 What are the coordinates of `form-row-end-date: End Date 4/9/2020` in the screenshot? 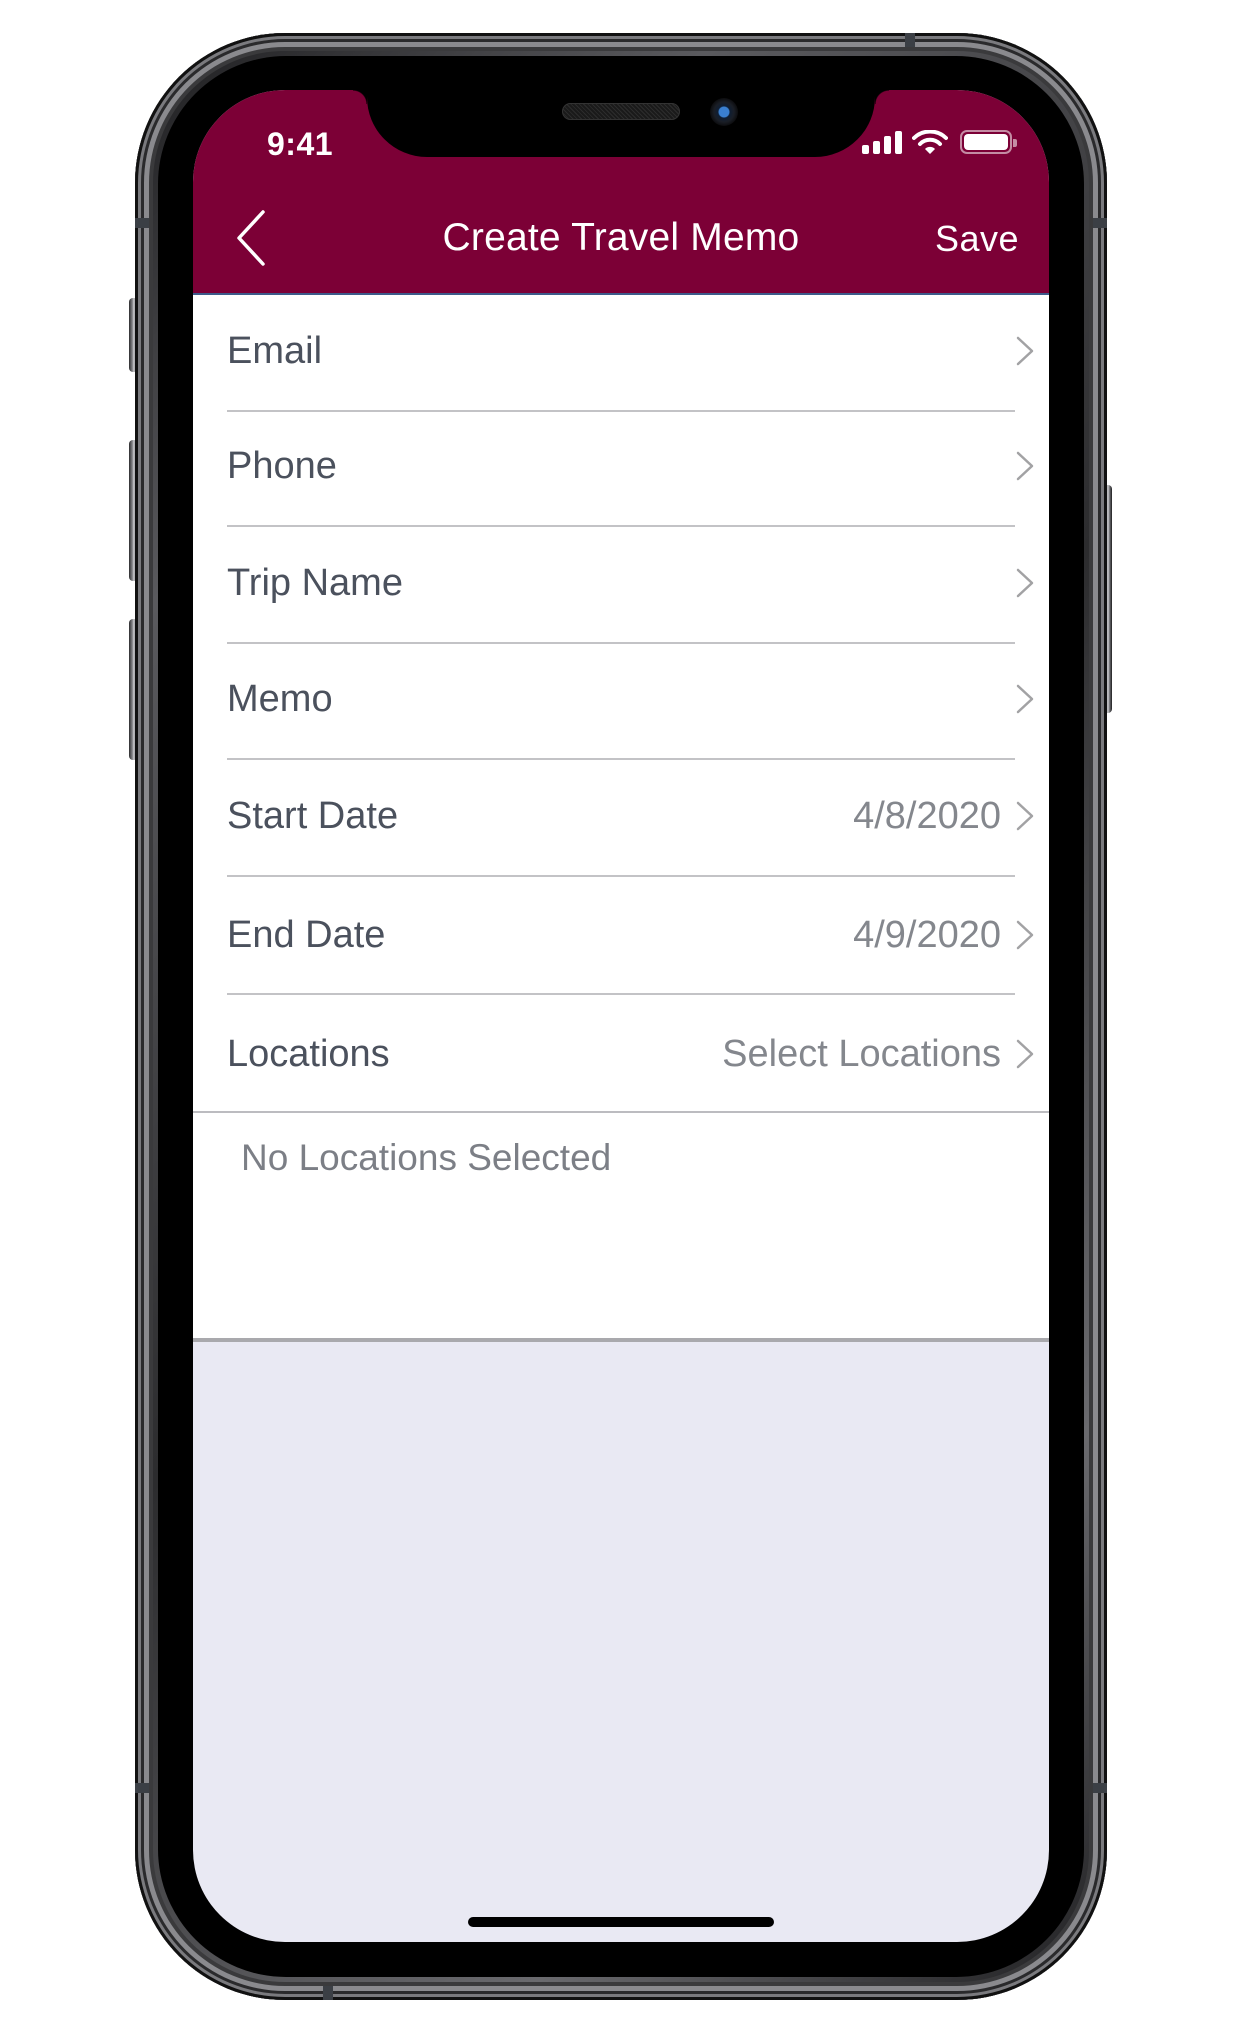 It's located at (621, 935).